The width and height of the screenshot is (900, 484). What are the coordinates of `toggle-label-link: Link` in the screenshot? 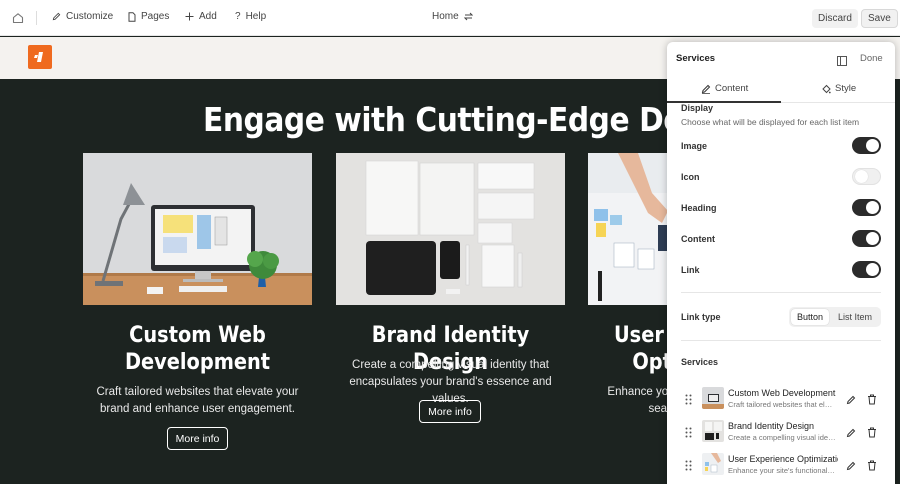 It's located at (690, 270).